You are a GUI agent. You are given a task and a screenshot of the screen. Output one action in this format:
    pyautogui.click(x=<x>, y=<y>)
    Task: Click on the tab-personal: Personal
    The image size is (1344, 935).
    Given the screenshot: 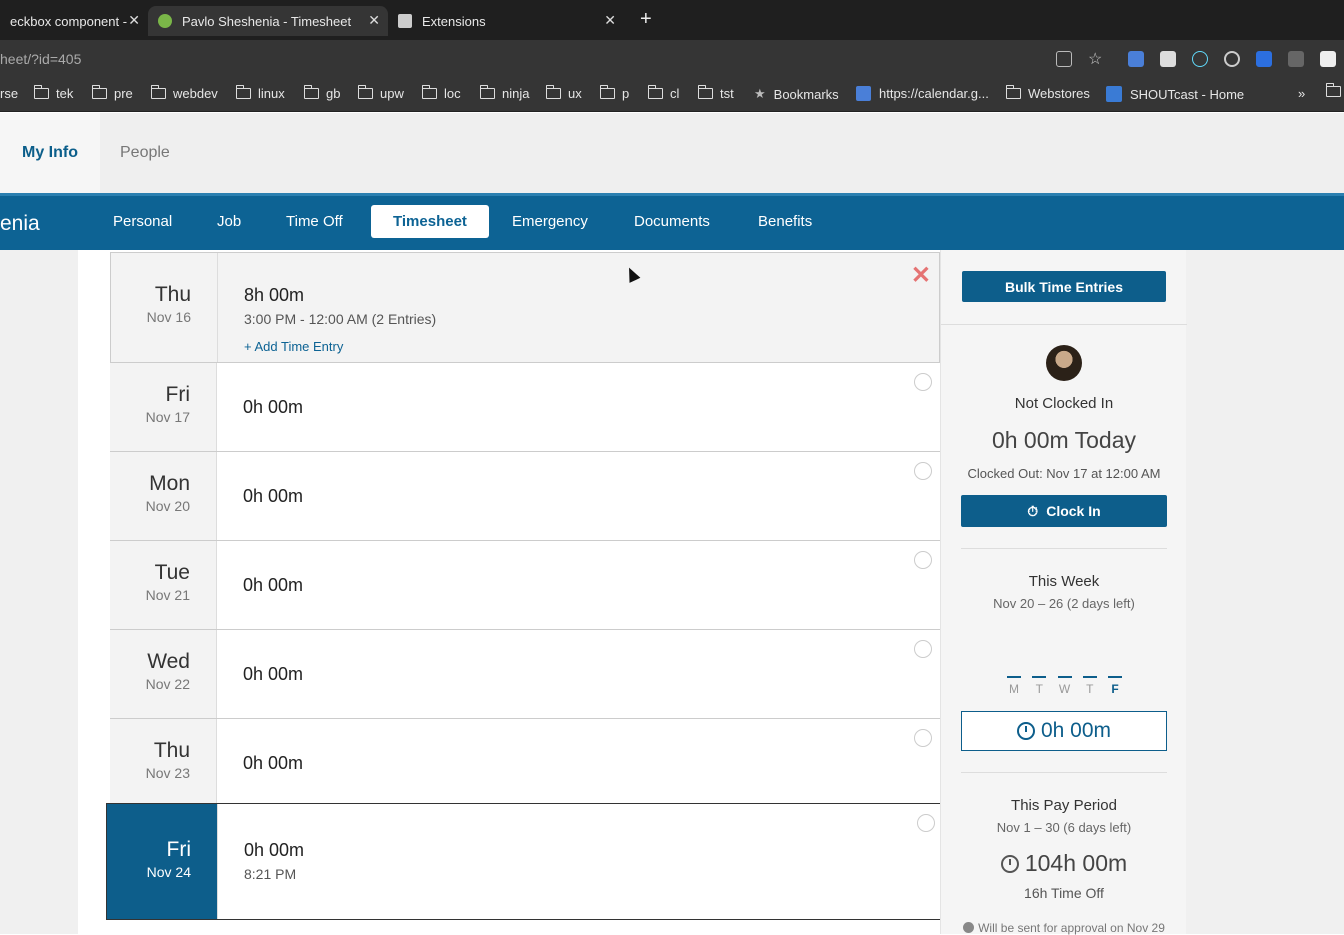 What is the action you would take?
    pyautogui.click(x=142, y=221)
    